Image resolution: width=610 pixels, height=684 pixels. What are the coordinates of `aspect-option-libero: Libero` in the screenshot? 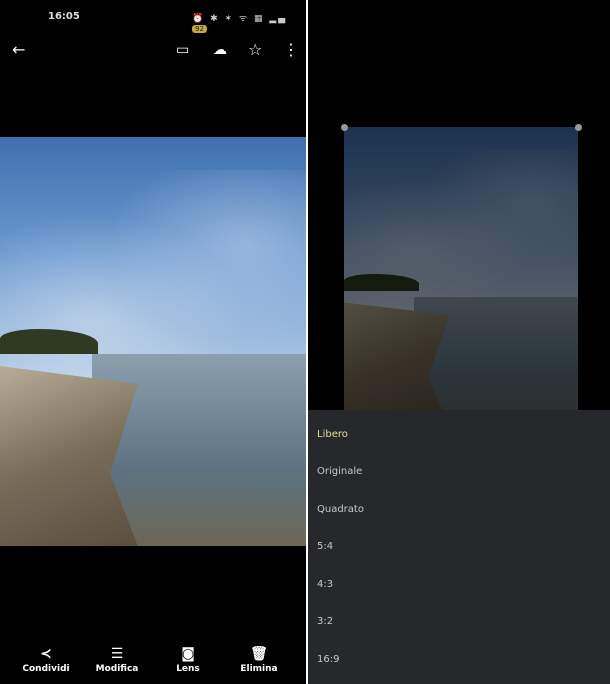 It's located at (332, 434).